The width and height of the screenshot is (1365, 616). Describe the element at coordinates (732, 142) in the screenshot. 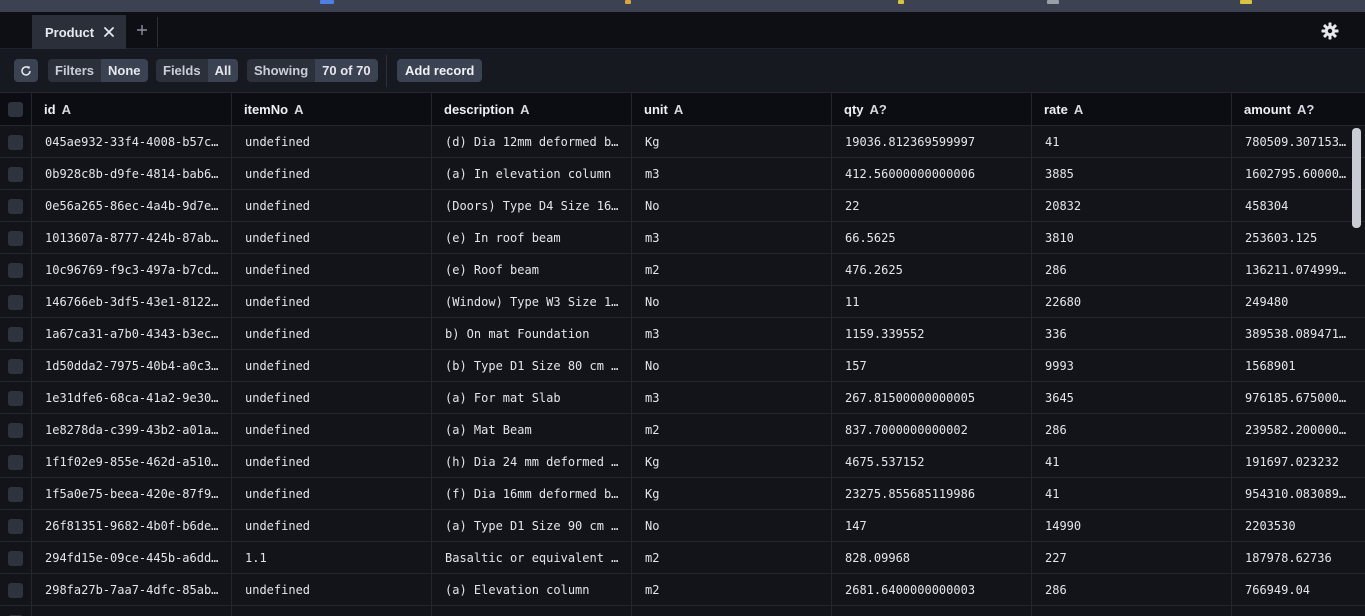

I see `cell-unit: Kg` at that location.